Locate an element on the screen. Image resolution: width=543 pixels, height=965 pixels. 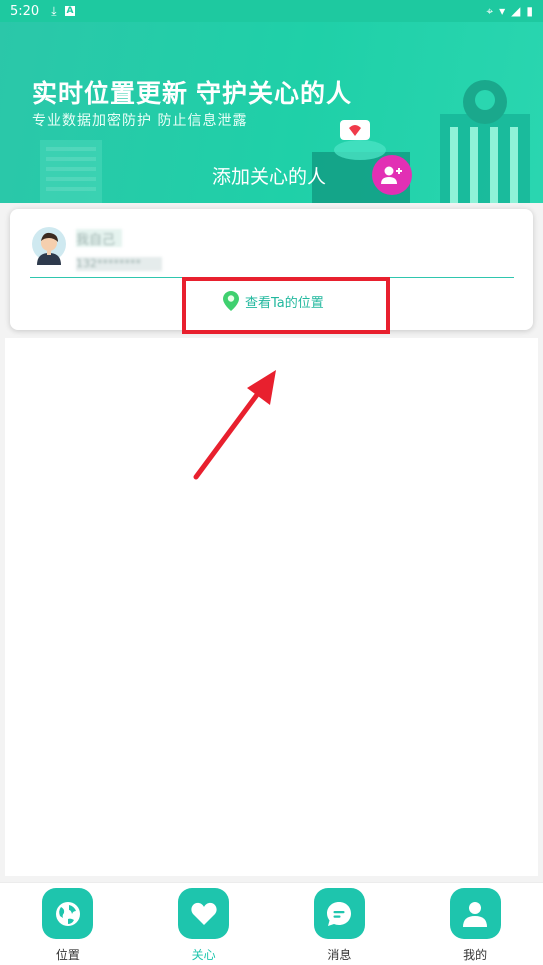
avatar is located at coordinates (49, 246).